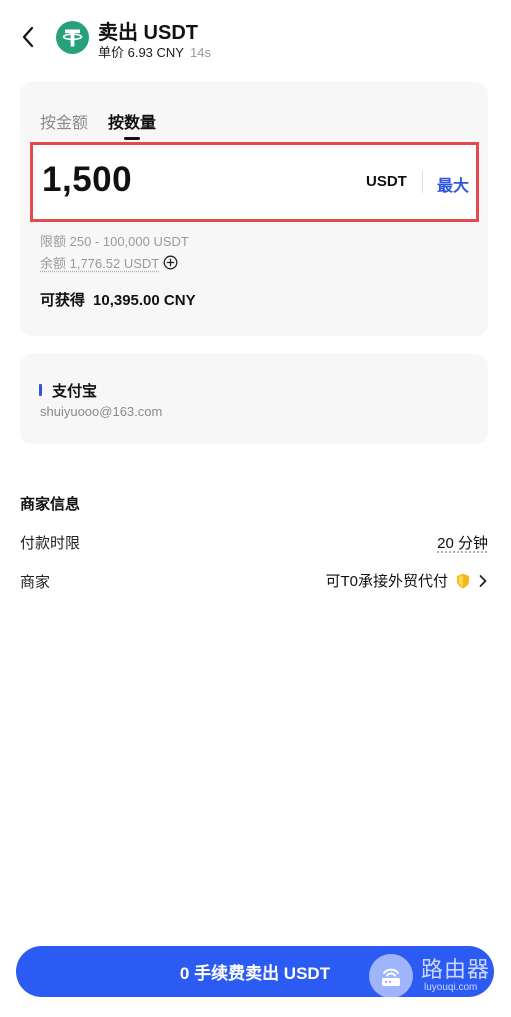 Image resolution: width=511 pixels, height=1017 pixels. I want to click on watermark-name: 路由器, so click(456, 969).